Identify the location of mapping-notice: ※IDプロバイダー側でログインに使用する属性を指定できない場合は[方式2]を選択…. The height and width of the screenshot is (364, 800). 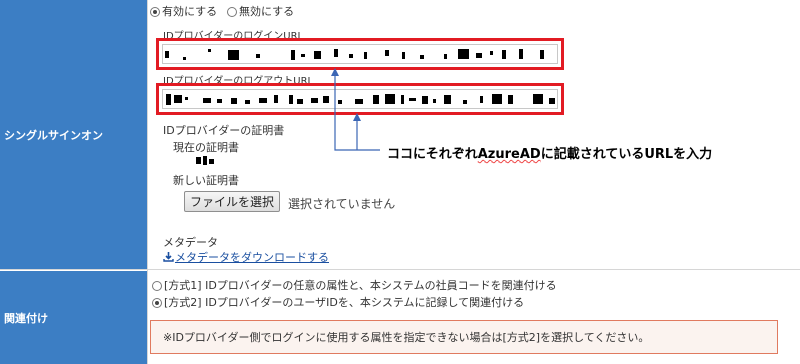
(464, 337).